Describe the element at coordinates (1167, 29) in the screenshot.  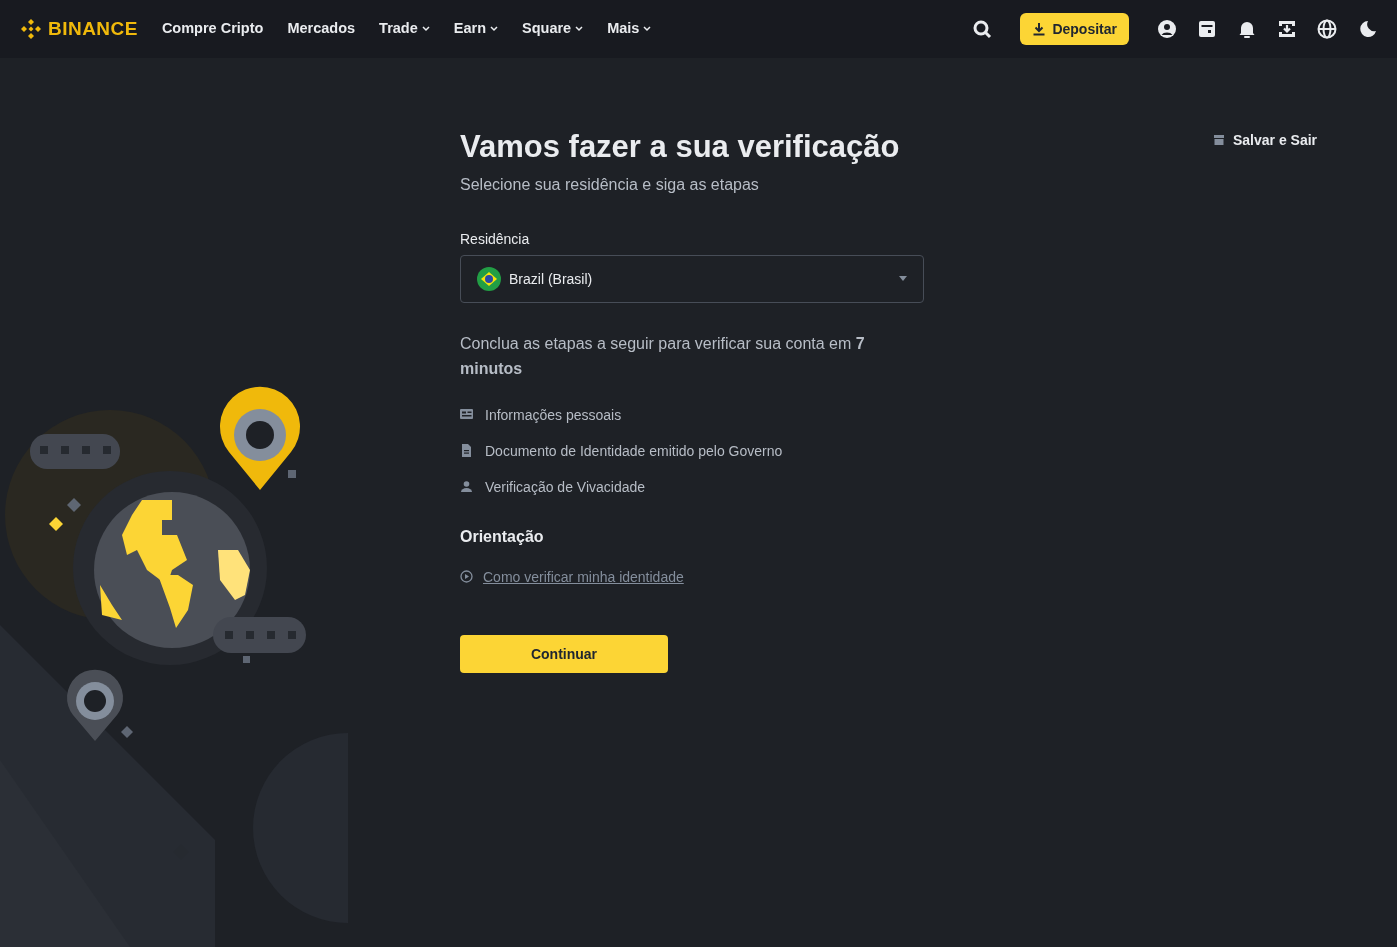
I see `user-icon` at that location.